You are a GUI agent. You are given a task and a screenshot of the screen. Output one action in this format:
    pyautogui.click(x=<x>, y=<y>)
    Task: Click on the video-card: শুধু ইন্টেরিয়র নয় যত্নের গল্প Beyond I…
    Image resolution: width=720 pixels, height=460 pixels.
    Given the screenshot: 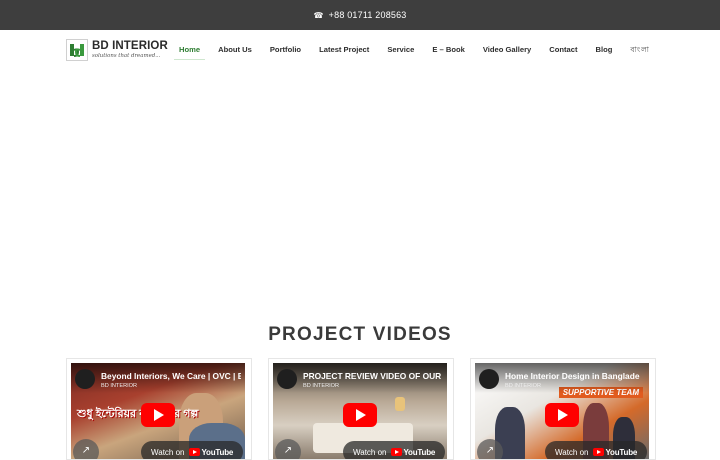 What is the action you would take?
    pyautogui.click(x=159, y=409)
    